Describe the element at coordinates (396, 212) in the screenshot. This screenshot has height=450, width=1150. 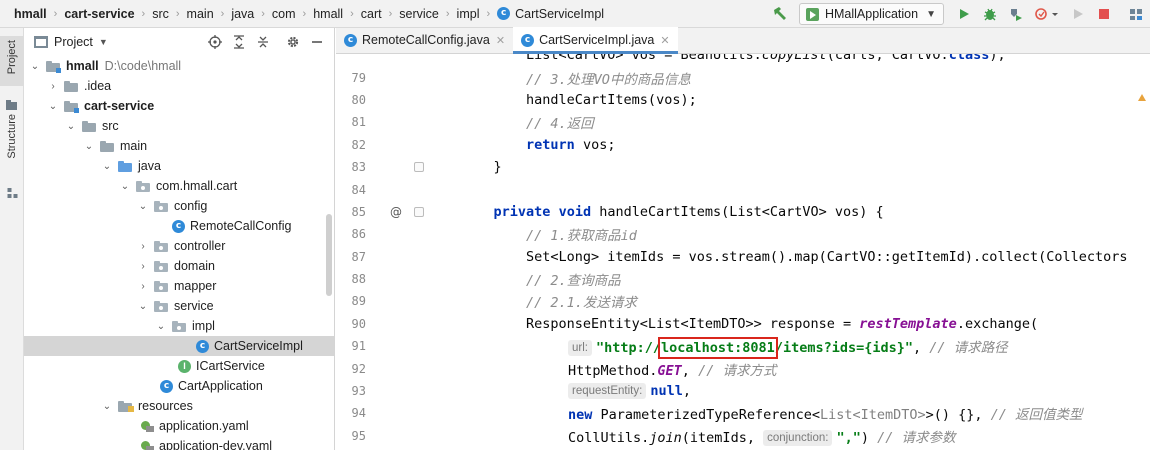
I see `annotation-at-icon: @` at that location.